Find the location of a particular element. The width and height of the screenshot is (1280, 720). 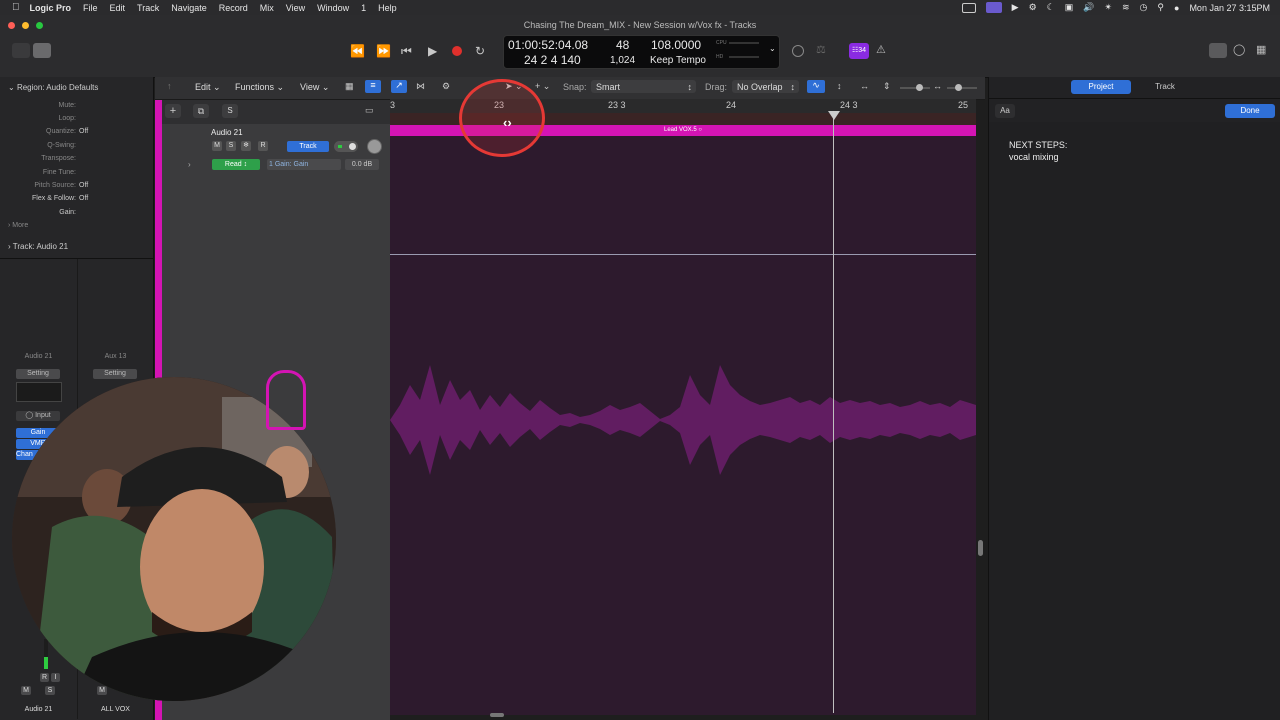

app-menu: Logic Pro is located at coordinates (51, 8).